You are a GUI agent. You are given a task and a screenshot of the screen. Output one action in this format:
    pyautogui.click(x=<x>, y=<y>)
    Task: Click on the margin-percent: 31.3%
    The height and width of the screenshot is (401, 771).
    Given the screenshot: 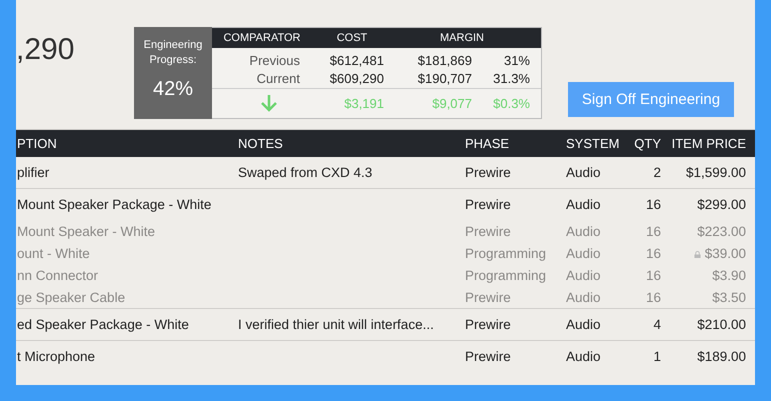 What is the action you would take?
    pyautogui.click(x=511, y=79)
    